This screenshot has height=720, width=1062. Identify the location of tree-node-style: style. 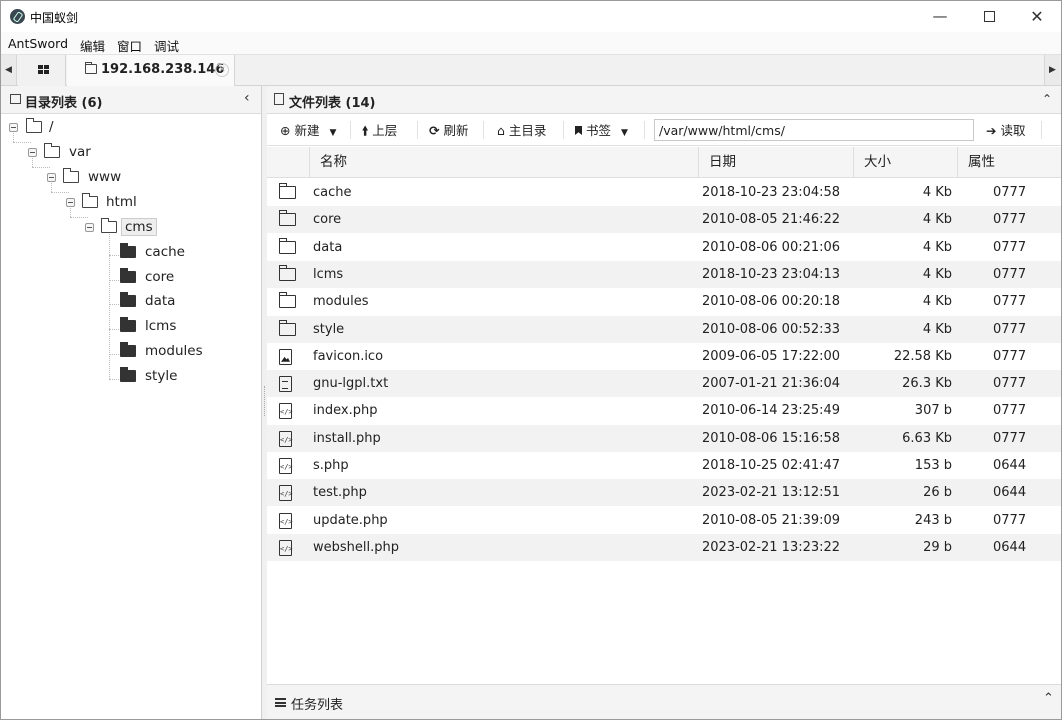
(101, 377).